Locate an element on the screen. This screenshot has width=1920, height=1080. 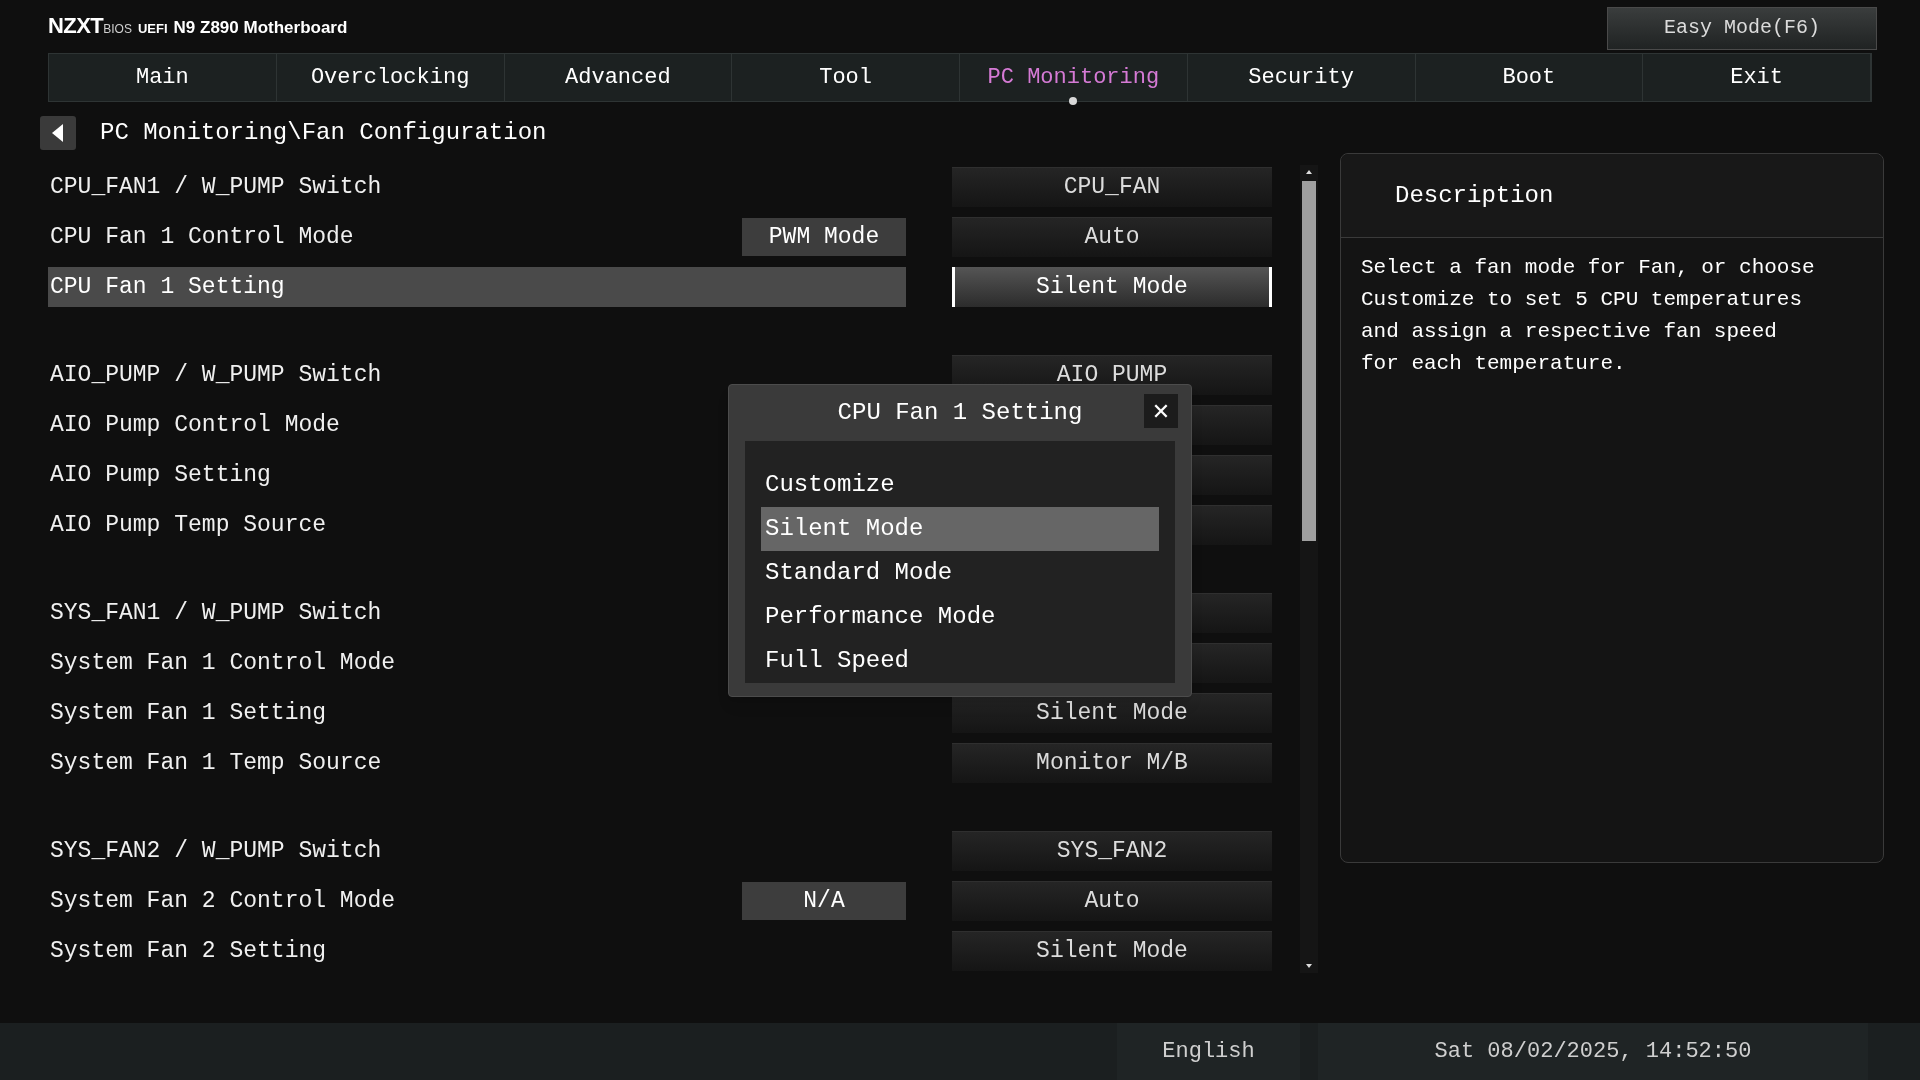
breadcrumb-path: PC Monitoring\Fan Configuration is located at coordinates (323, 133).